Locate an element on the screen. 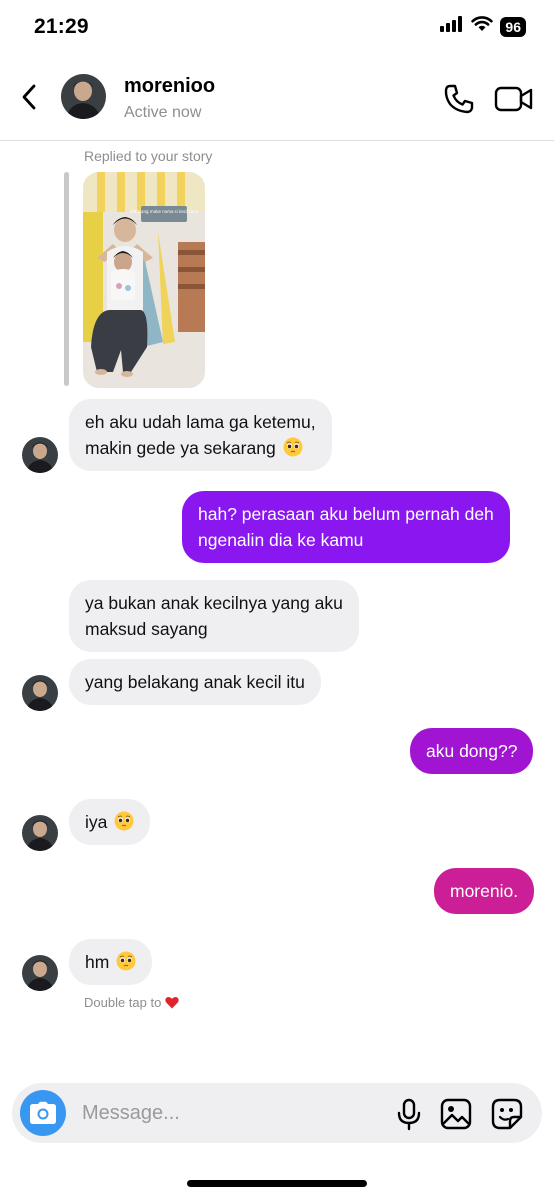 The image size is (554, 1199). contact-name: morenioo is located at coordinates (169, 86).